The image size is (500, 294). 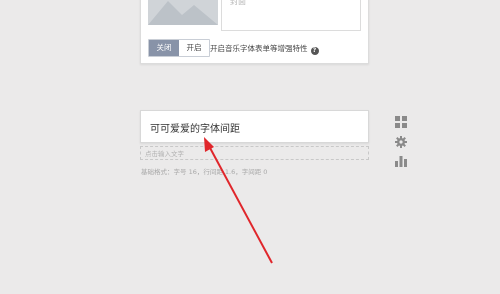 I want to click on text-input-placeholder: 点击输入文字, so click(x=164, y=154).